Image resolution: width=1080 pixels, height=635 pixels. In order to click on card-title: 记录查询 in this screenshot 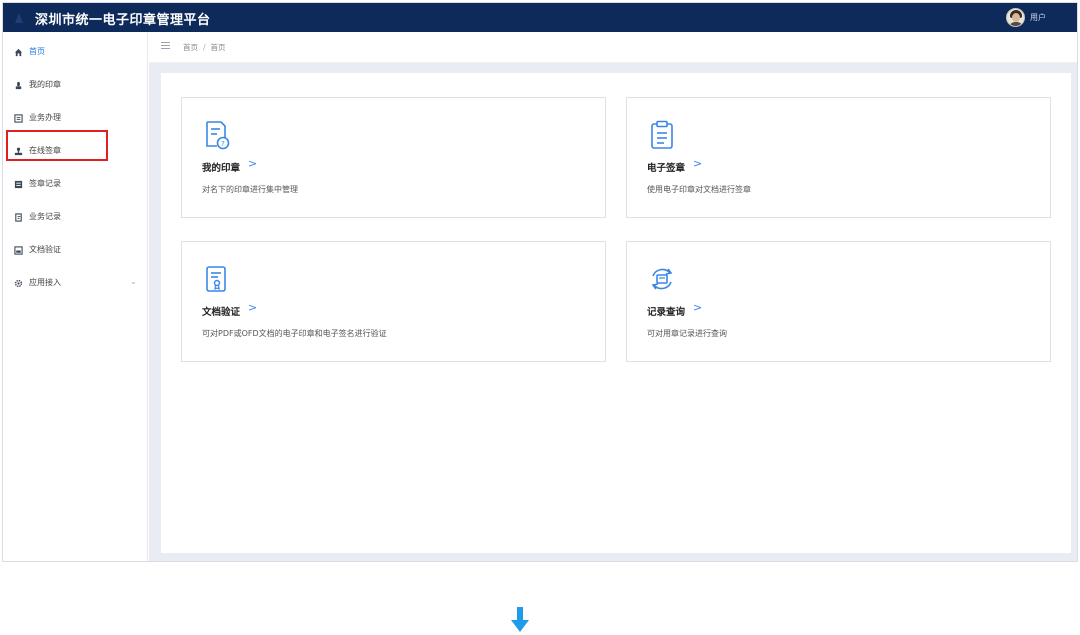, I will do `click(666, 312)`.